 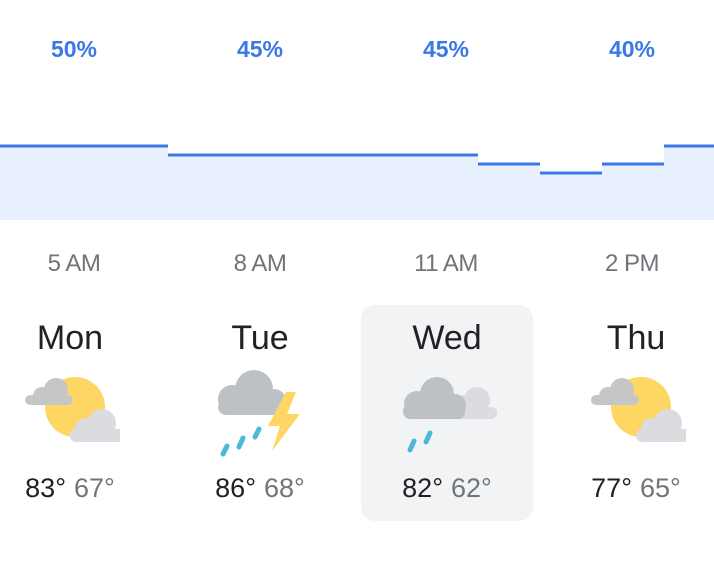 I want to click on day-card-tue: Tue 86° 68°, so click(x=260, y=413).